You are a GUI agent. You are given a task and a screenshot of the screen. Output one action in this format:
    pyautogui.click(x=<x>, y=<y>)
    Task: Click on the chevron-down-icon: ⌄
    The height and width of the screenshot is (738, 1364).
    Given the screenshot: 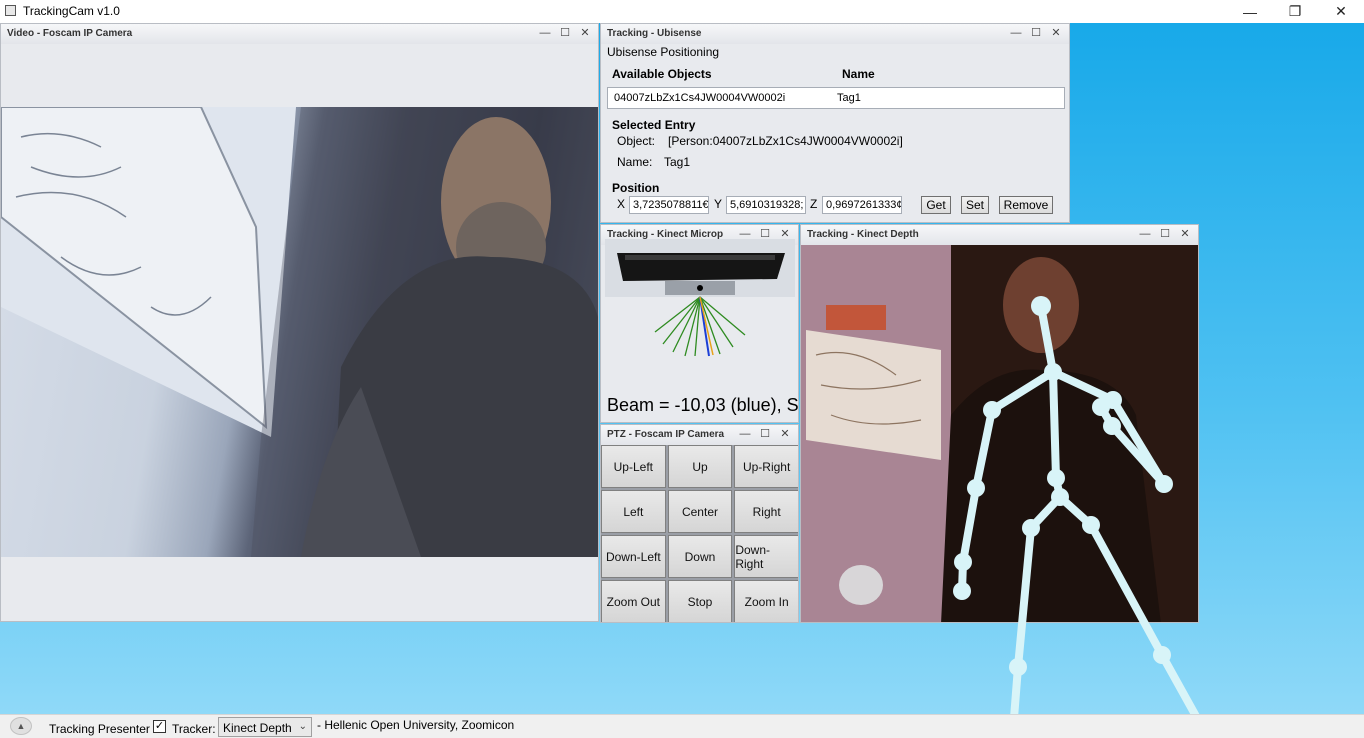 What is the action you would take?
    pyautogui.click(x=302, y=726)
    